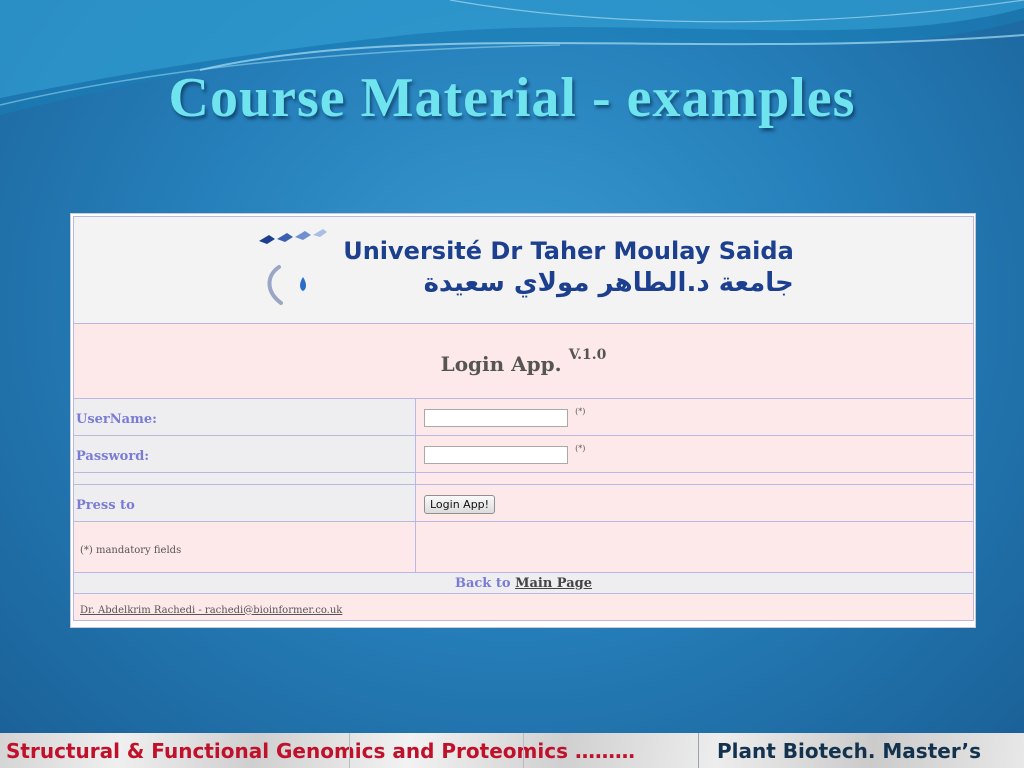  I want to click on program-title: Plant Biotech. Master’s, so click(849, 750).